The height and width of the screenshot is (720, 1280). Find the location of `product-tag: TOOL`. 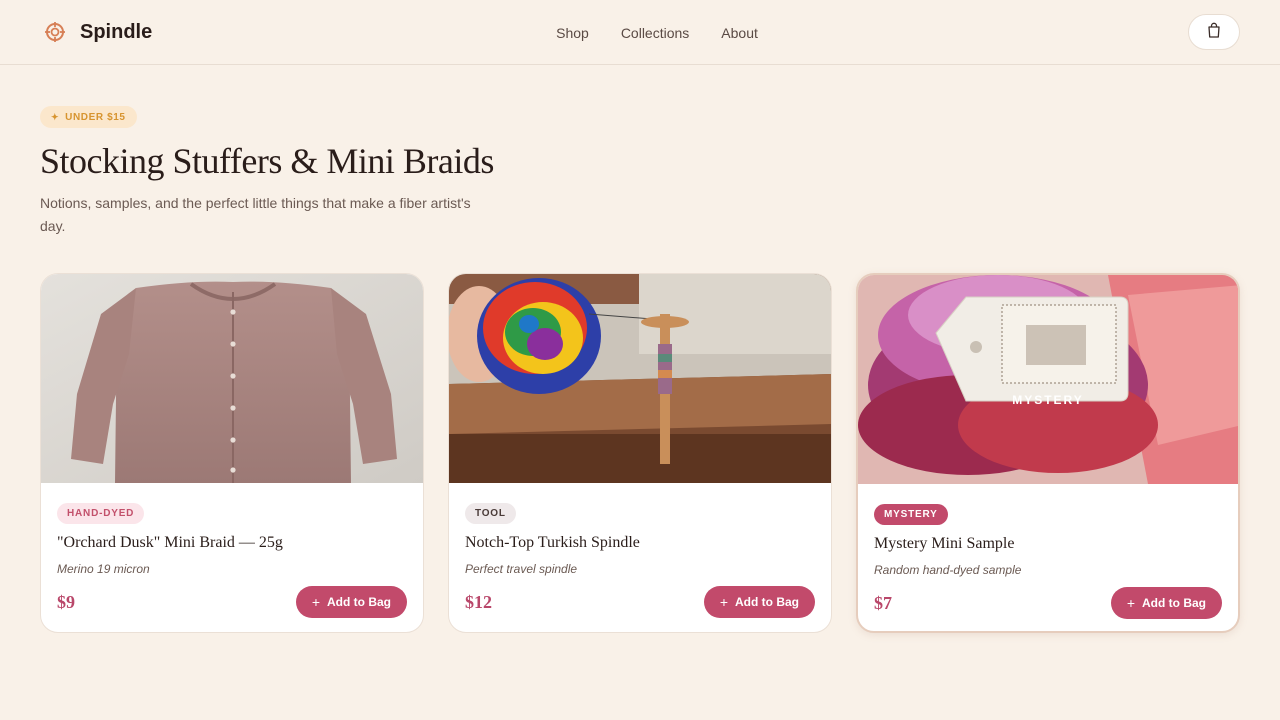

product-tag: TOOL is located at coordinates (490, 513).